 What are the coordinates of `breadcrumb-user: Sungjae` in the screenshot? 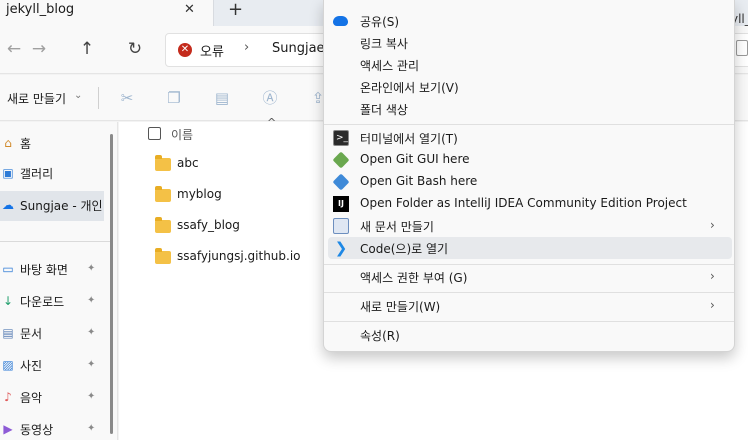 It's located at (298, 48).